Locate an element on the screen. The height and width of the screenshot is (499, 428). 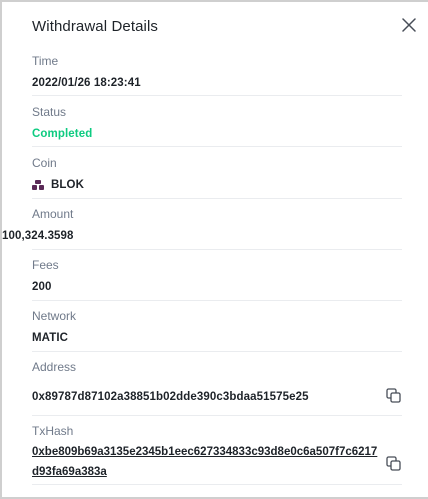
status-field: Status Completed is located at coordinates (217, 123).